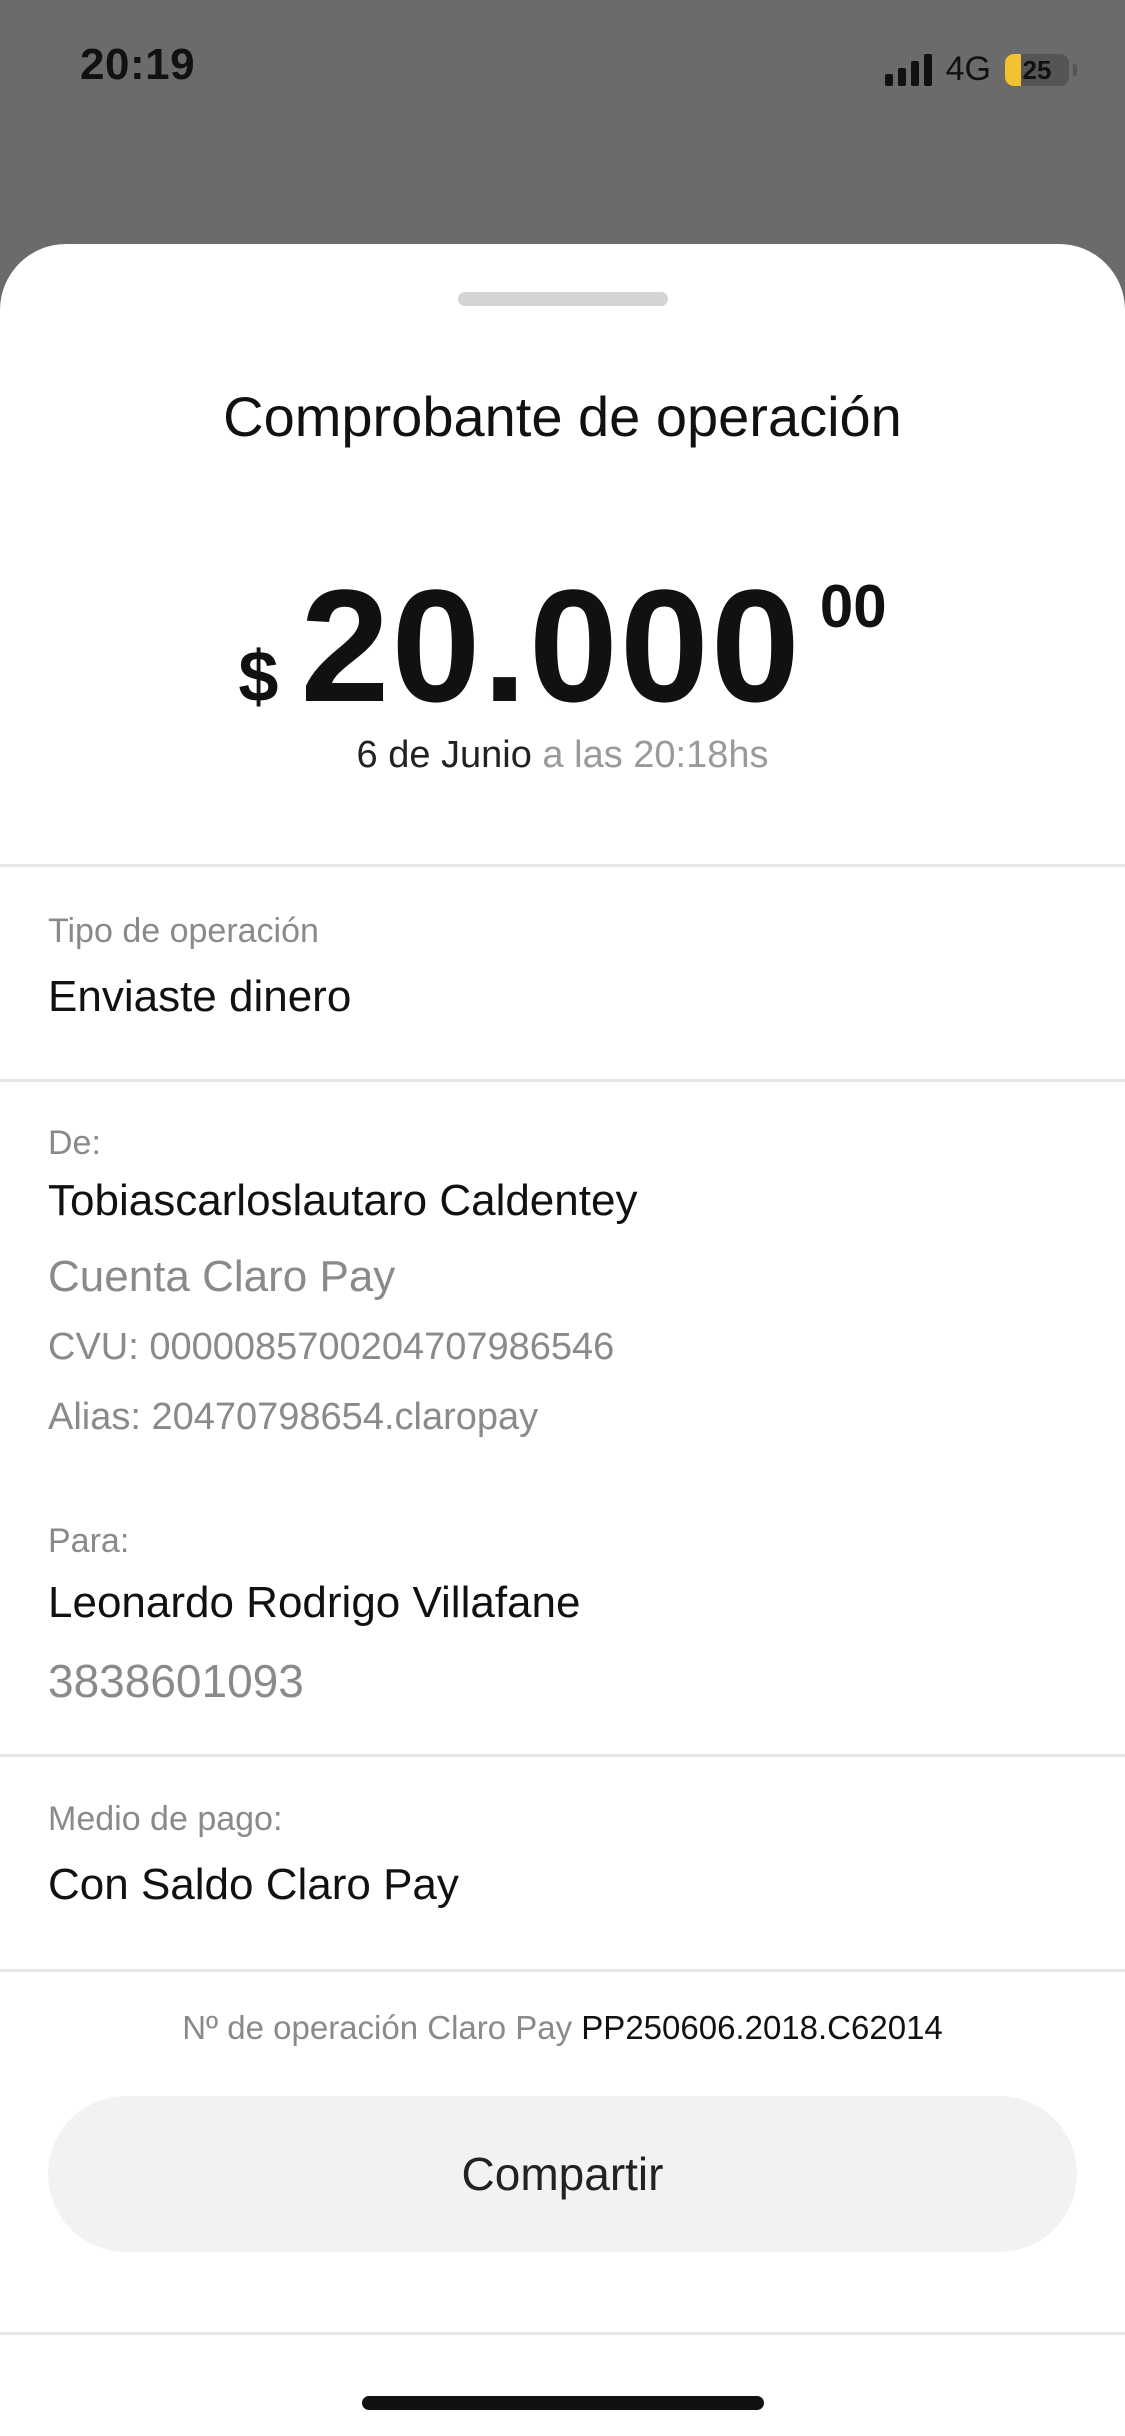  Describe the element at coordinates (183, 931) in the screenshot. I see `operation-type-label: Tipo de operación` at that location.